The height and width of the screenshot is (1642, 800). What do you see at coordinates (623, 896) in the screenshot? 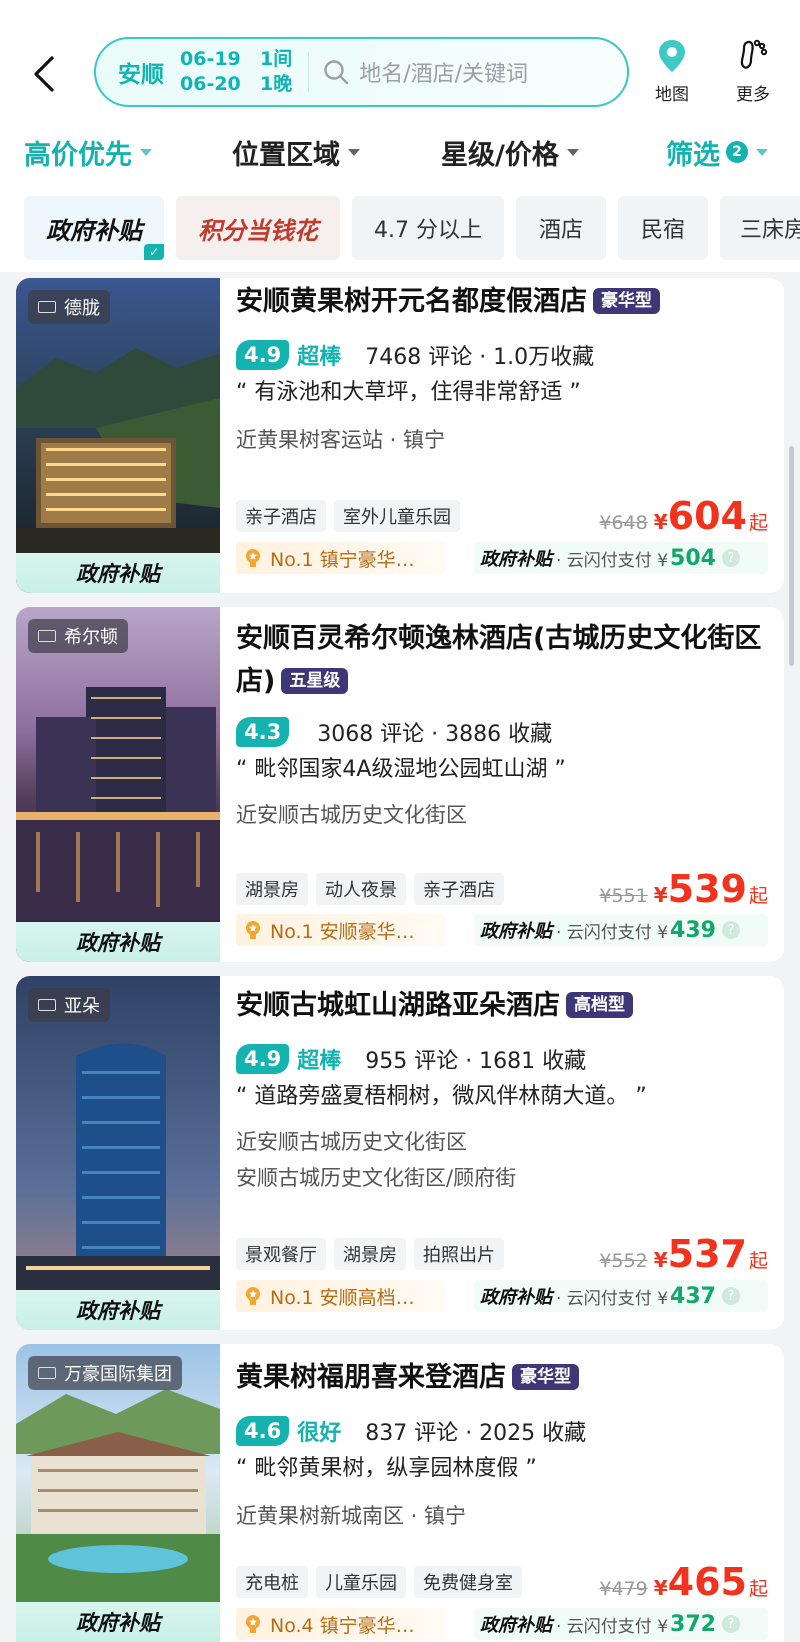
I see `original-price: ¥551` at bounding box center [623, 896].